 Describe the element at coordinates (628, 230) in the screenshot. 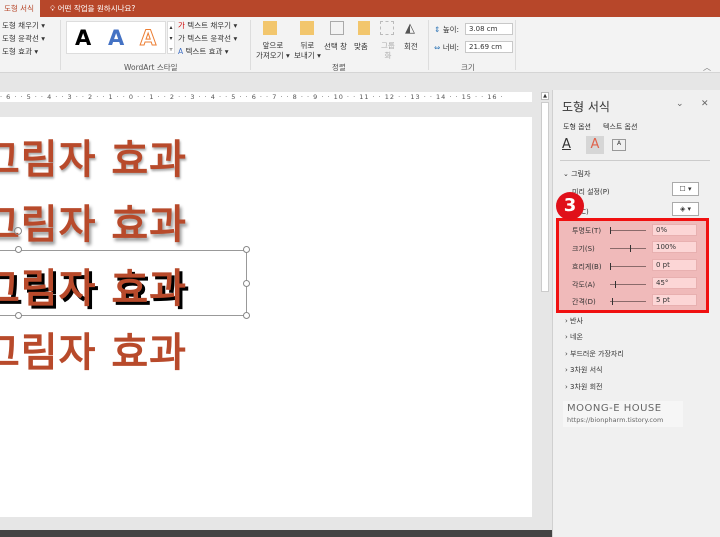

I see `transparency-slider` at that location.